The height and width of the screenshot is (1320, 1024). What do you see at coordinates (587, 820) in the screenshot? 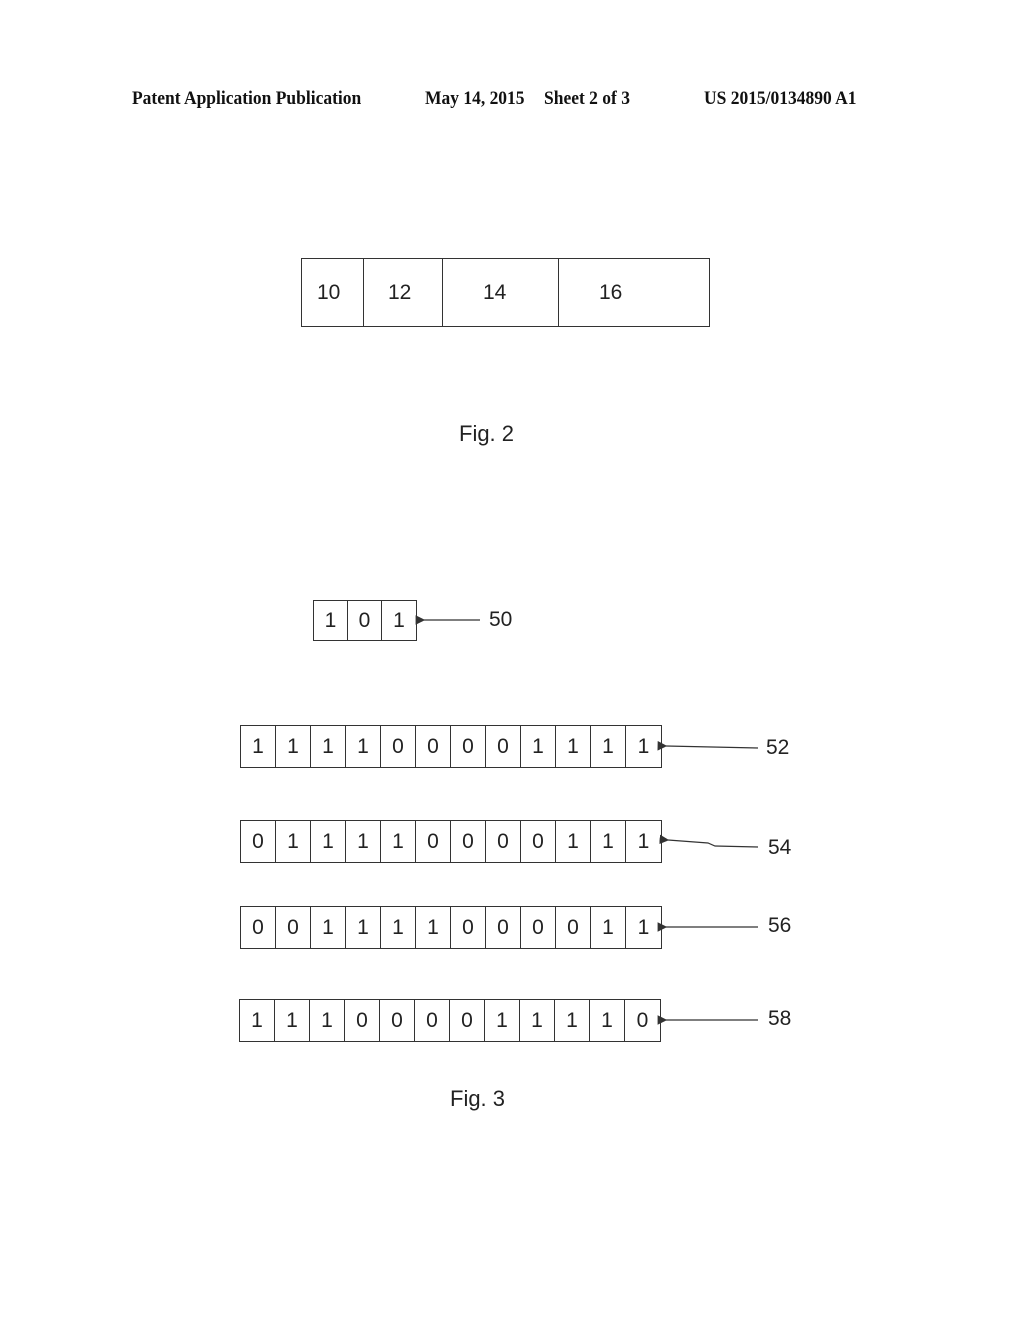
I see `leader-lines` at bounding box center [587, 820].